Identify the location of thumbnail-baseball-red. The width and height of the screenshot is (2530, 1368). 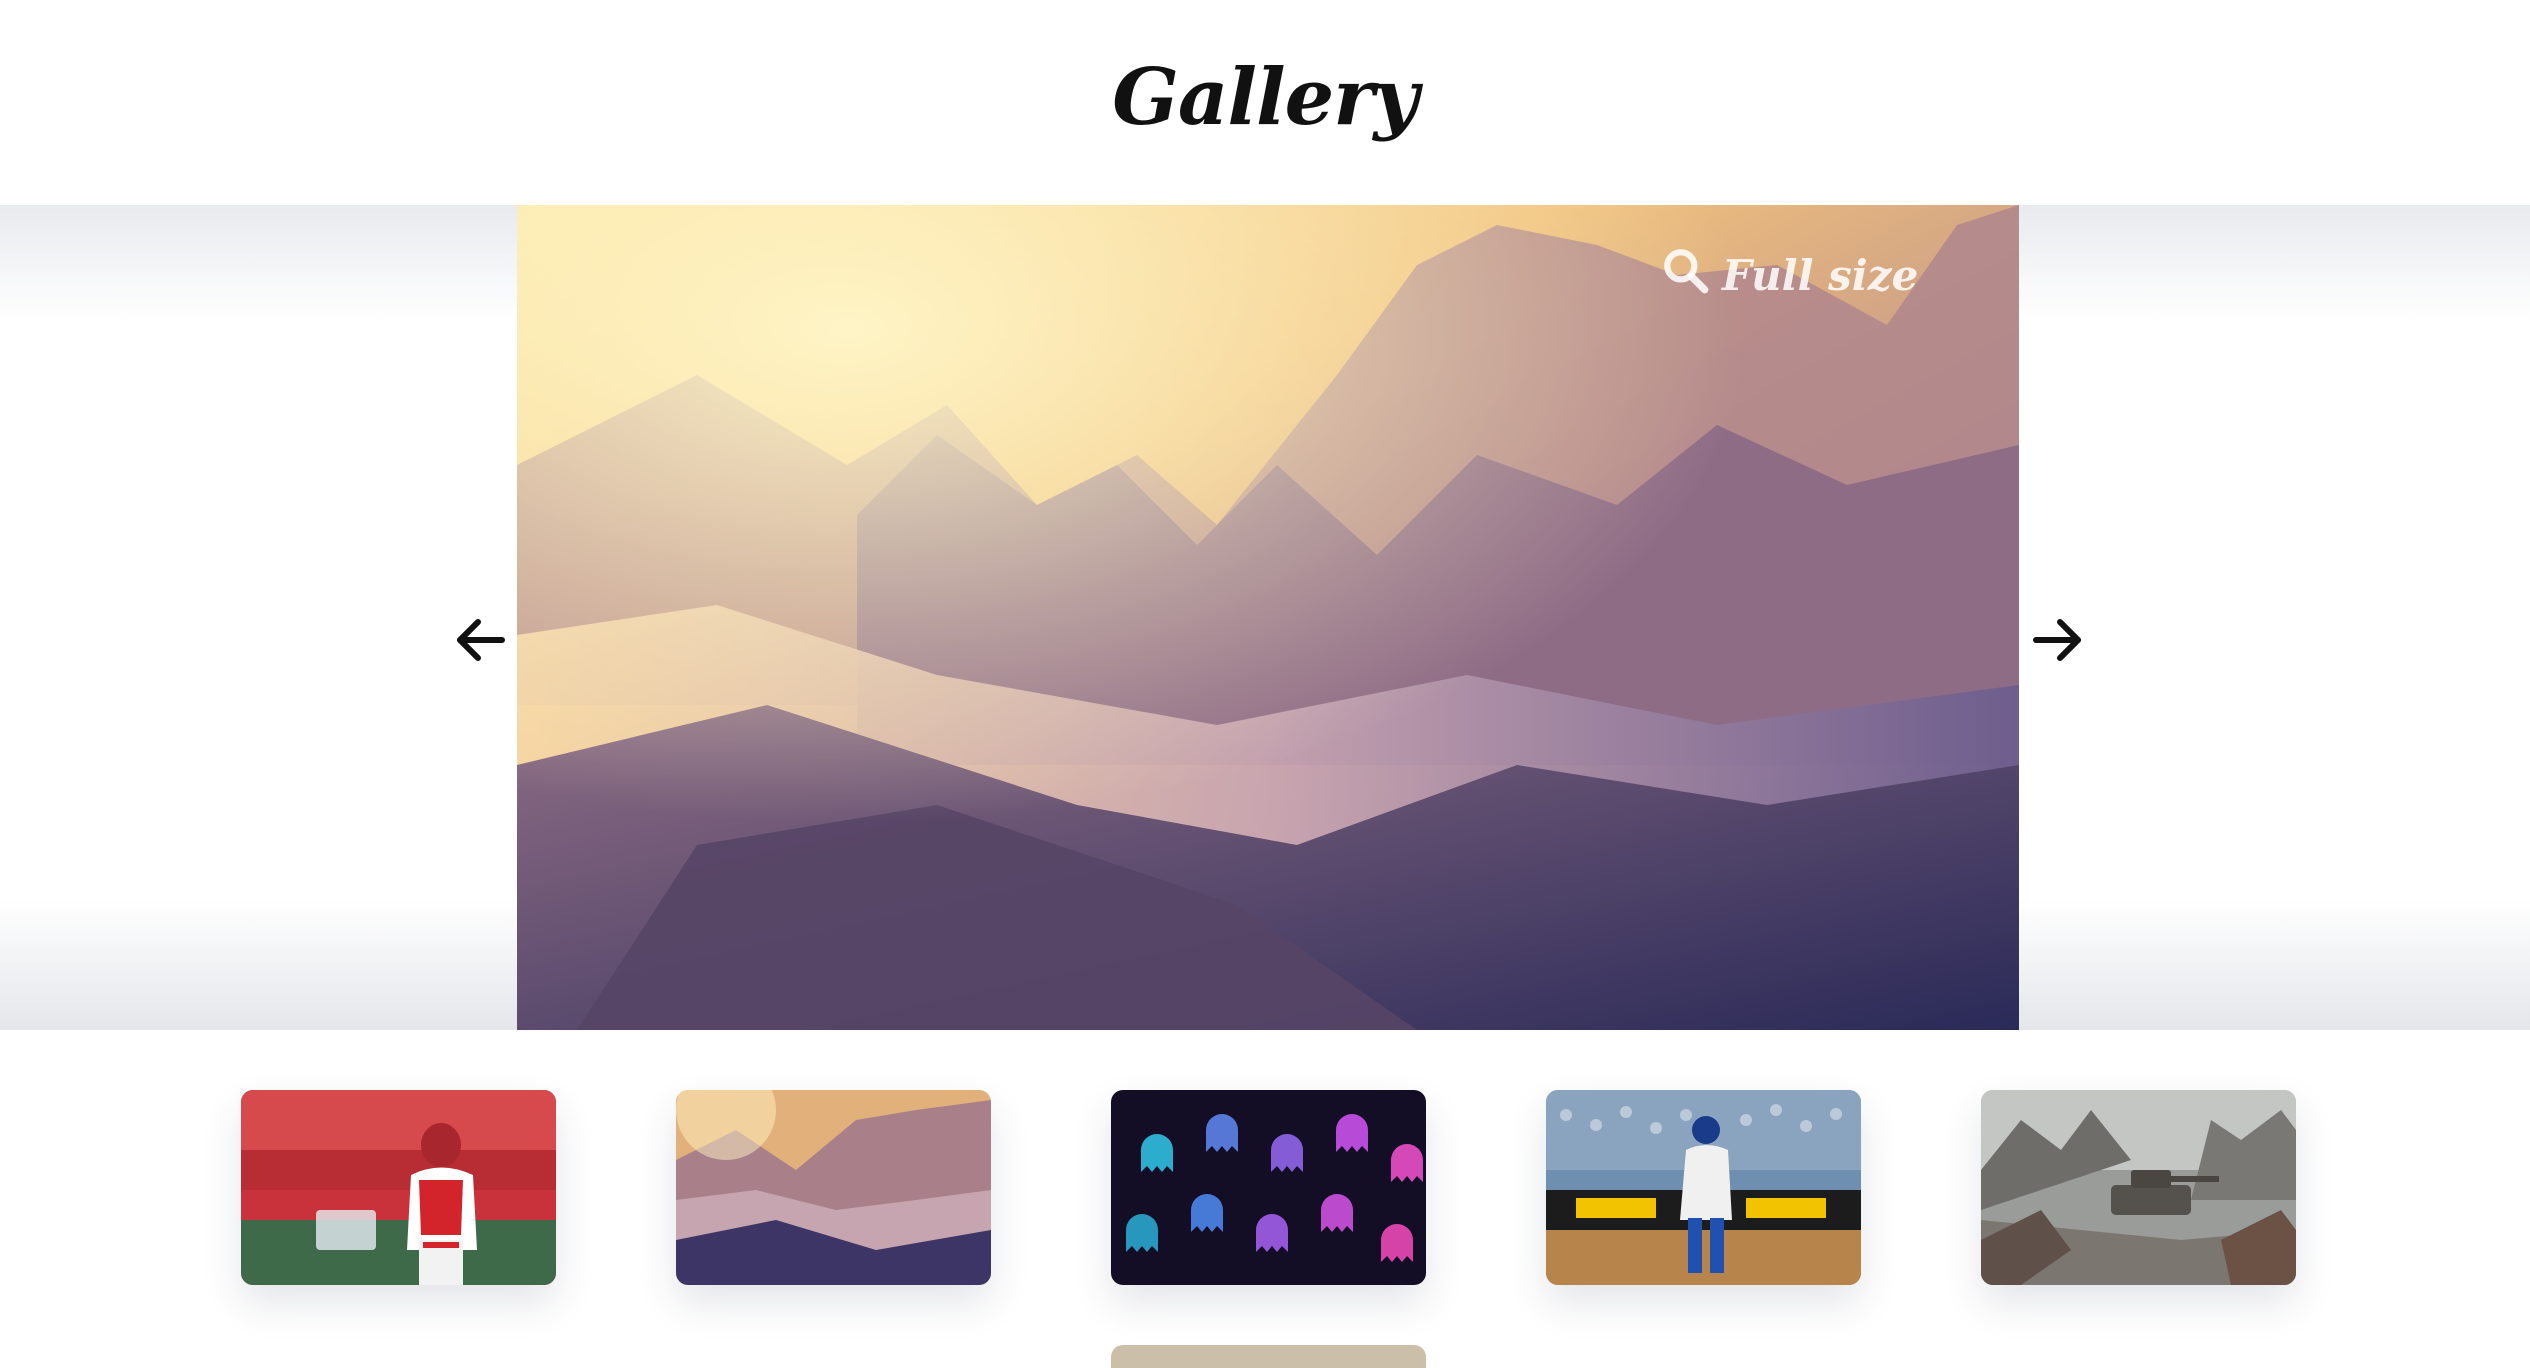
(398, 1187).